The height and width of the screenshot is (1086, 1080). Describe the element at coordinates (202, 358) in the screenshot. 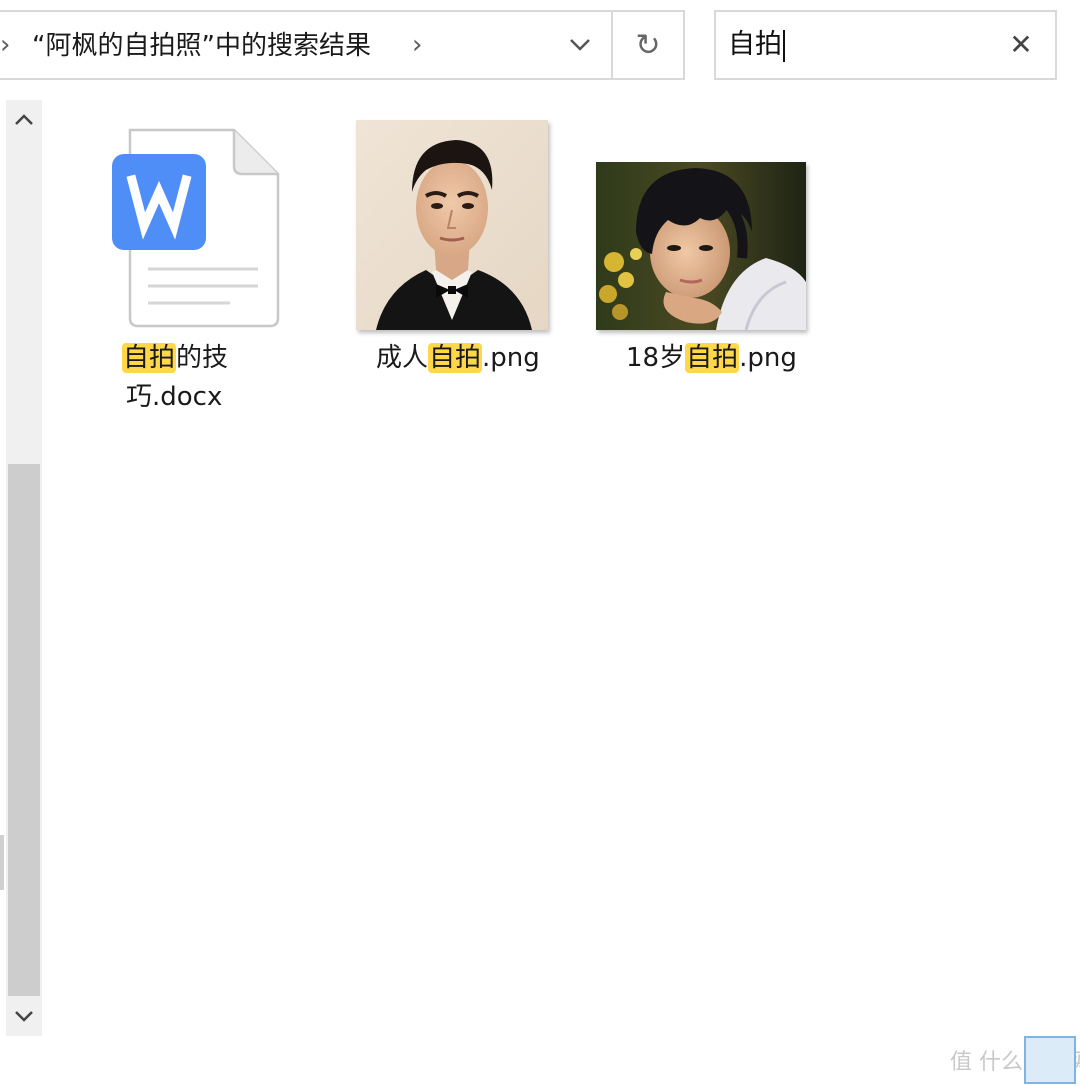

I see `file-name-text: 的技` at that location.